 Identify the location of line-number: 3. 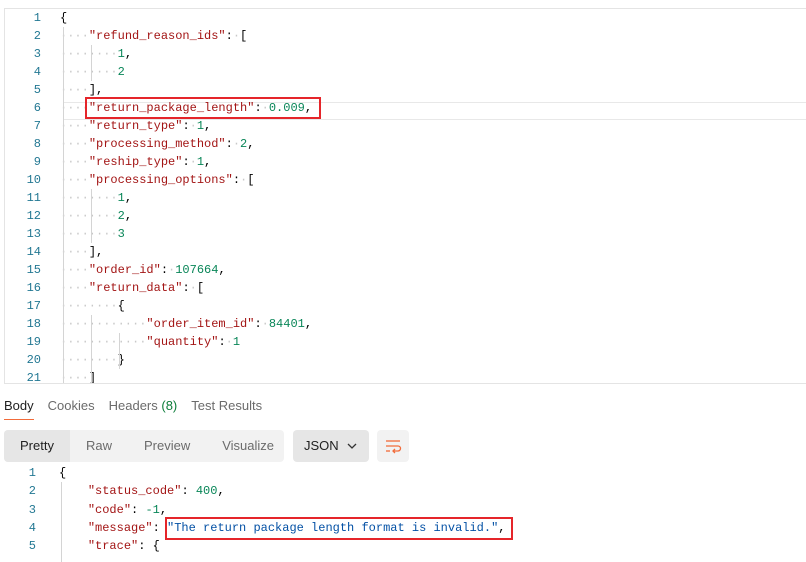
(37, 54).